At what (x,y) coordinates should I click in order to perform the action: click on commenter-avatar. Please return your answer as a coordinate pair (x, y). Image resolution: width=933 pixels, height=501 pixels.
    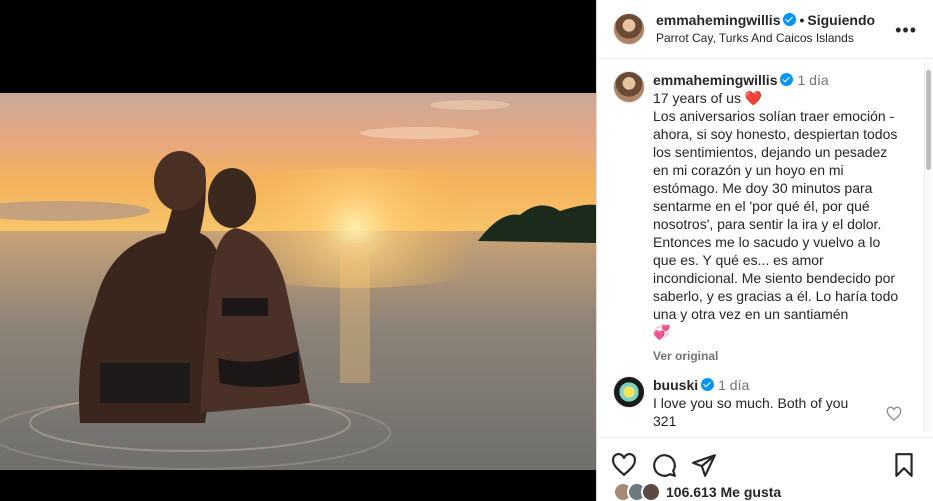
    Looking at the image, I should click on (629, 392).